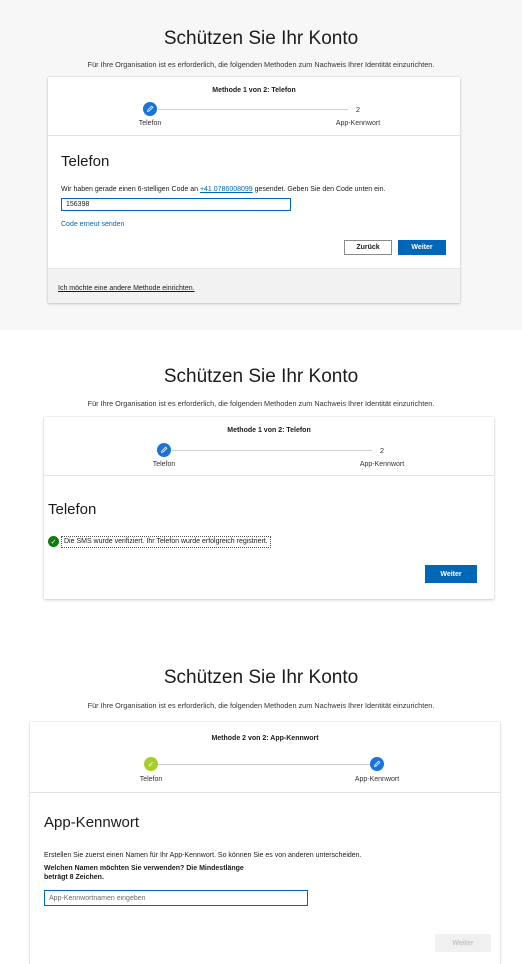 Image resolution: width=522 pixels, height=964 pixels. I want to click on checkmark-circle-icon: ✓, so click(53, 541).